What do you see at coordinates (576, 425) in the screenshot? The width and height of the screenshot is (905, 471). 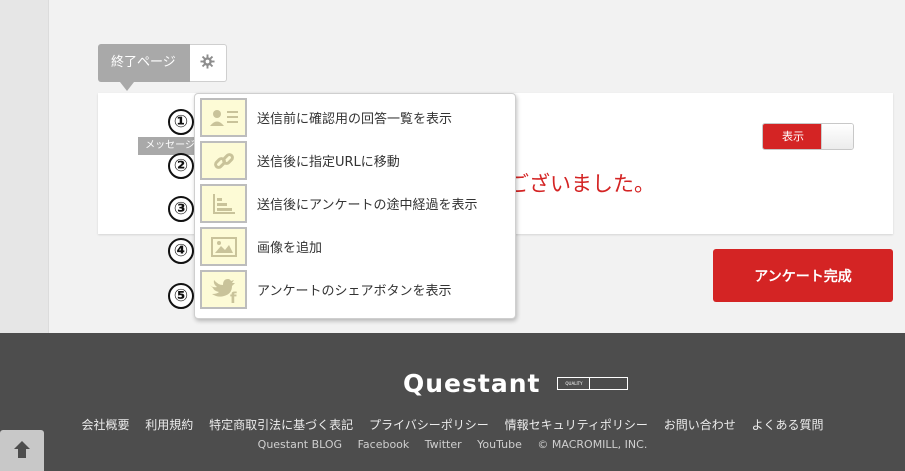 I see `footer-link-security-policy: 情報セキュリティポリシー` at bounding box center [576, 425].